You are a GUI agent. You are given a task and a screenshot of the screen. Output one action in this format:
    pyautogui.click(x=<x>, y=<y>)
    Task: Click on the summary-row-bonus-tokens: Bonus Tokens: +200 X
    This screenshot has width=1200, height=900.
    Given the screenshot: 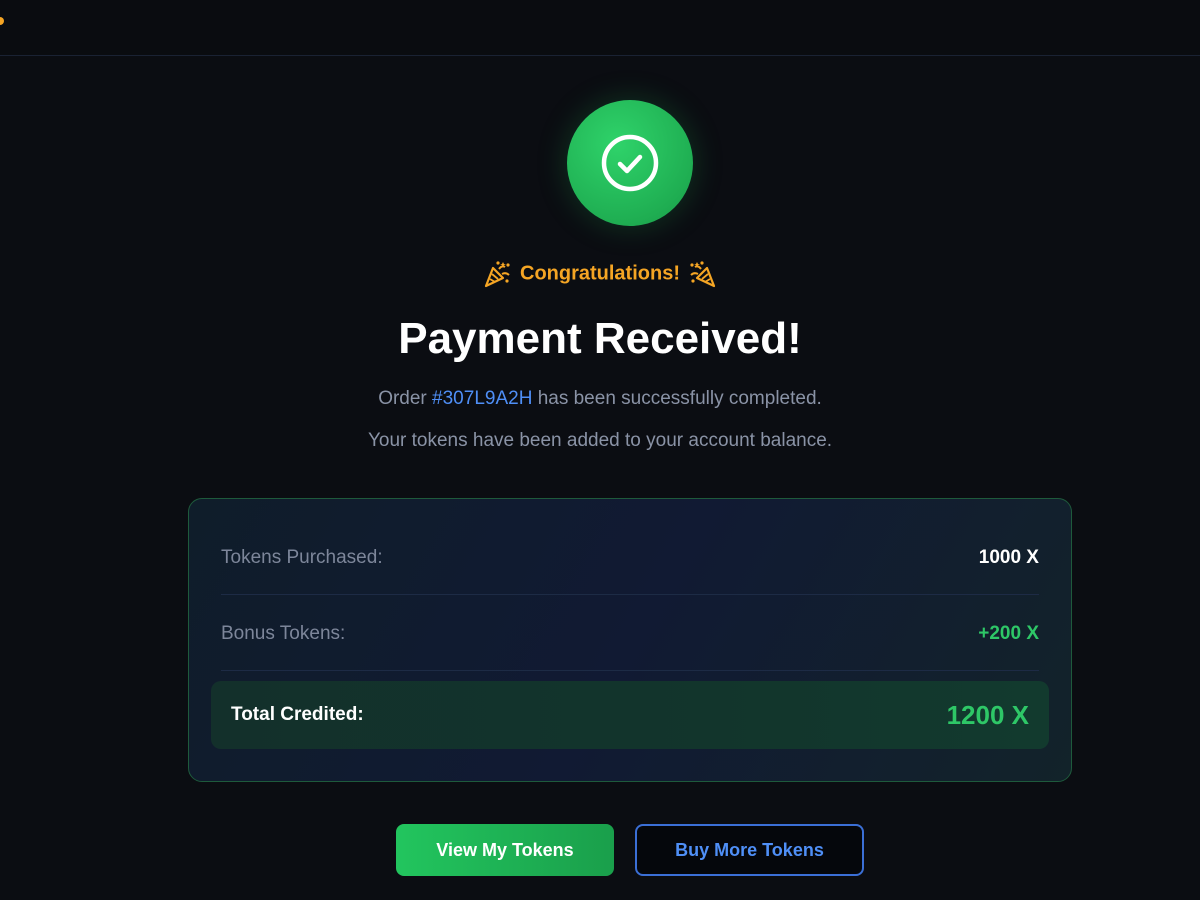 What is the action you would take?
    pyautogui.click(x=630, y=634)
    